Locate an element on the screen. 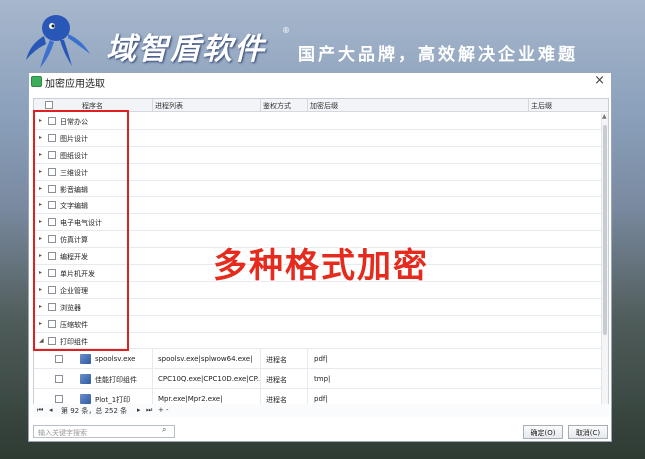 The width and height of the screenshot is (645, 459). octopus-logo-icon is located at coordinates (58, 41).